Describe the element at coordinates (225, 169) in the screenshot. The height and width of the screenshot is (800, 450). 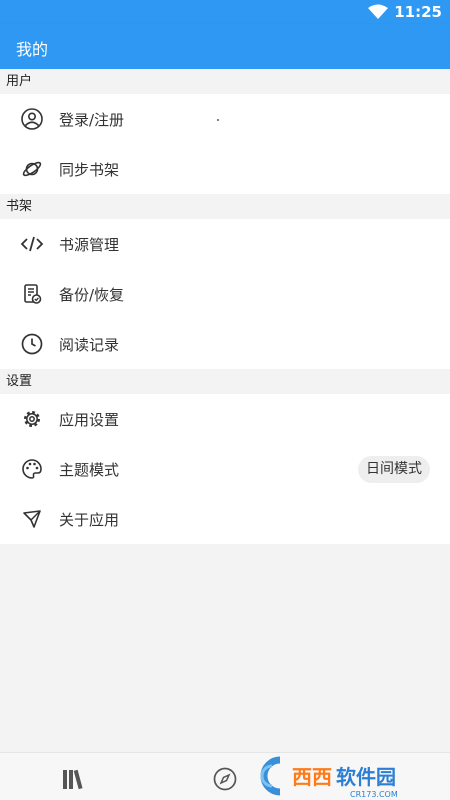
I see `sync-bookshelf-item: 同步书架` at that location.